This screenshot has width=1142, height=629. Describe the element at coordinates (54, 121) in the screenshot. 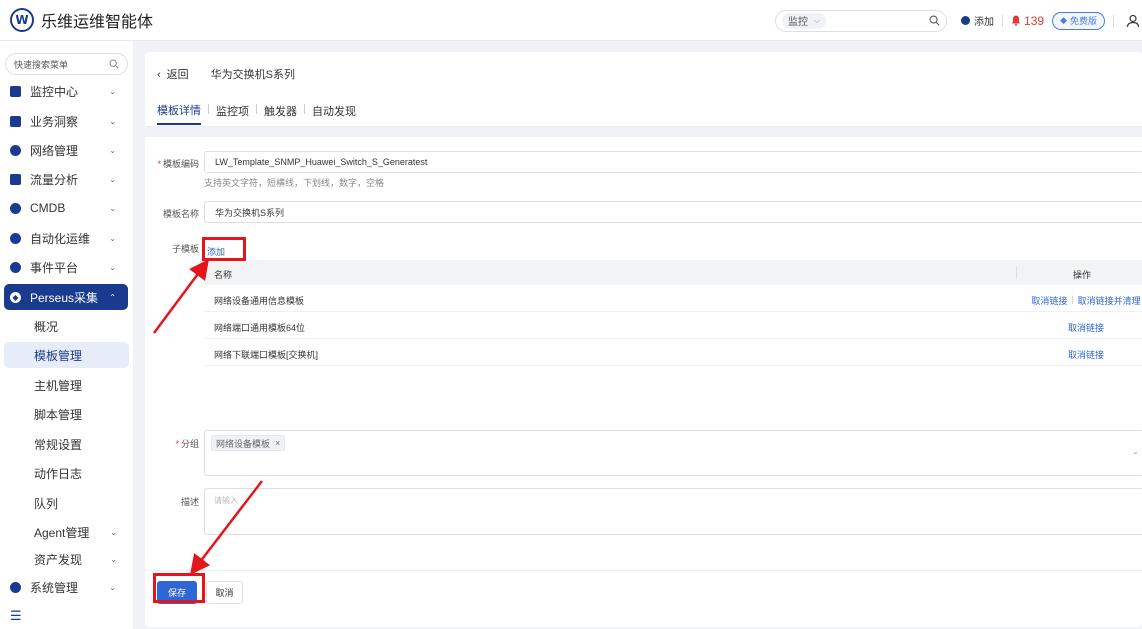

I see `sidebar-item-label: 业务洞察` at that location.